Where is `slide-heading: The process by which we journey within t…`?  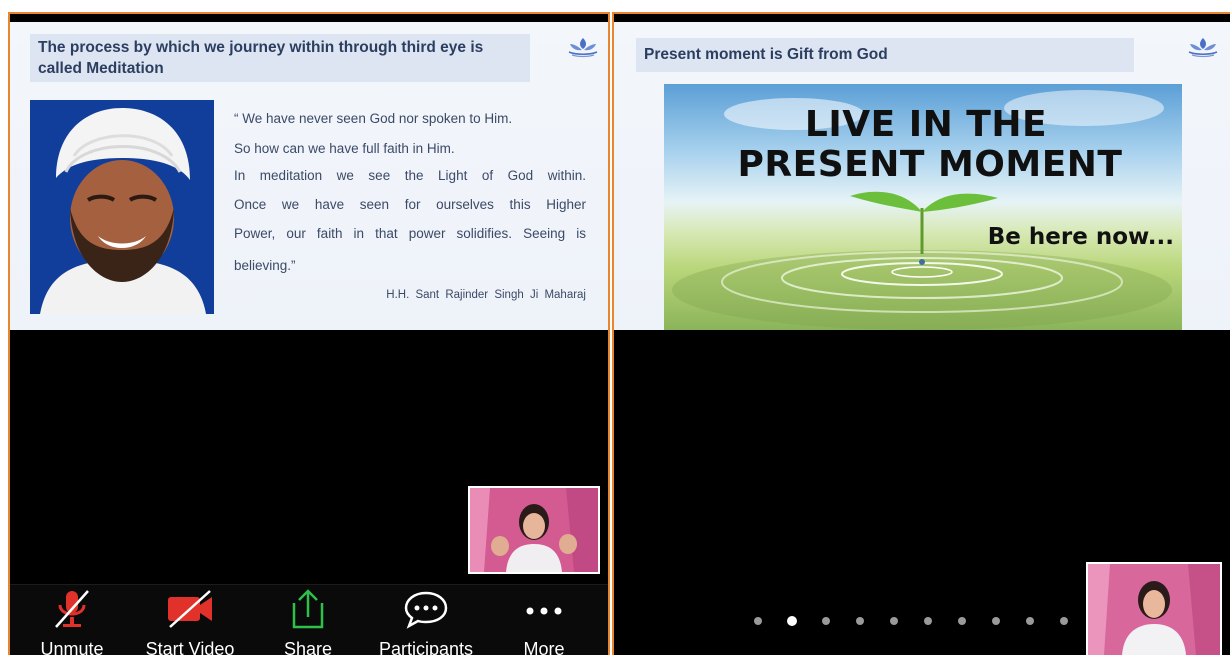 slide-heading: The process by which we journey within t… is located at coordinates (280, 58).